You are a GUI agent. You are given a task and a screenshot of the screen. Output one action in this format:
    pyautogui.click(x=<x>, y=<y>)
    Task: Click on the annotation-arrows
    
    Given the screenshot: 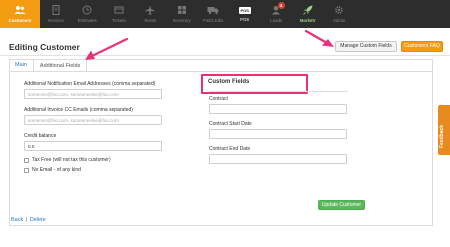 What is the action you would take?
    pyautogui.click(x=209, y=44)
    